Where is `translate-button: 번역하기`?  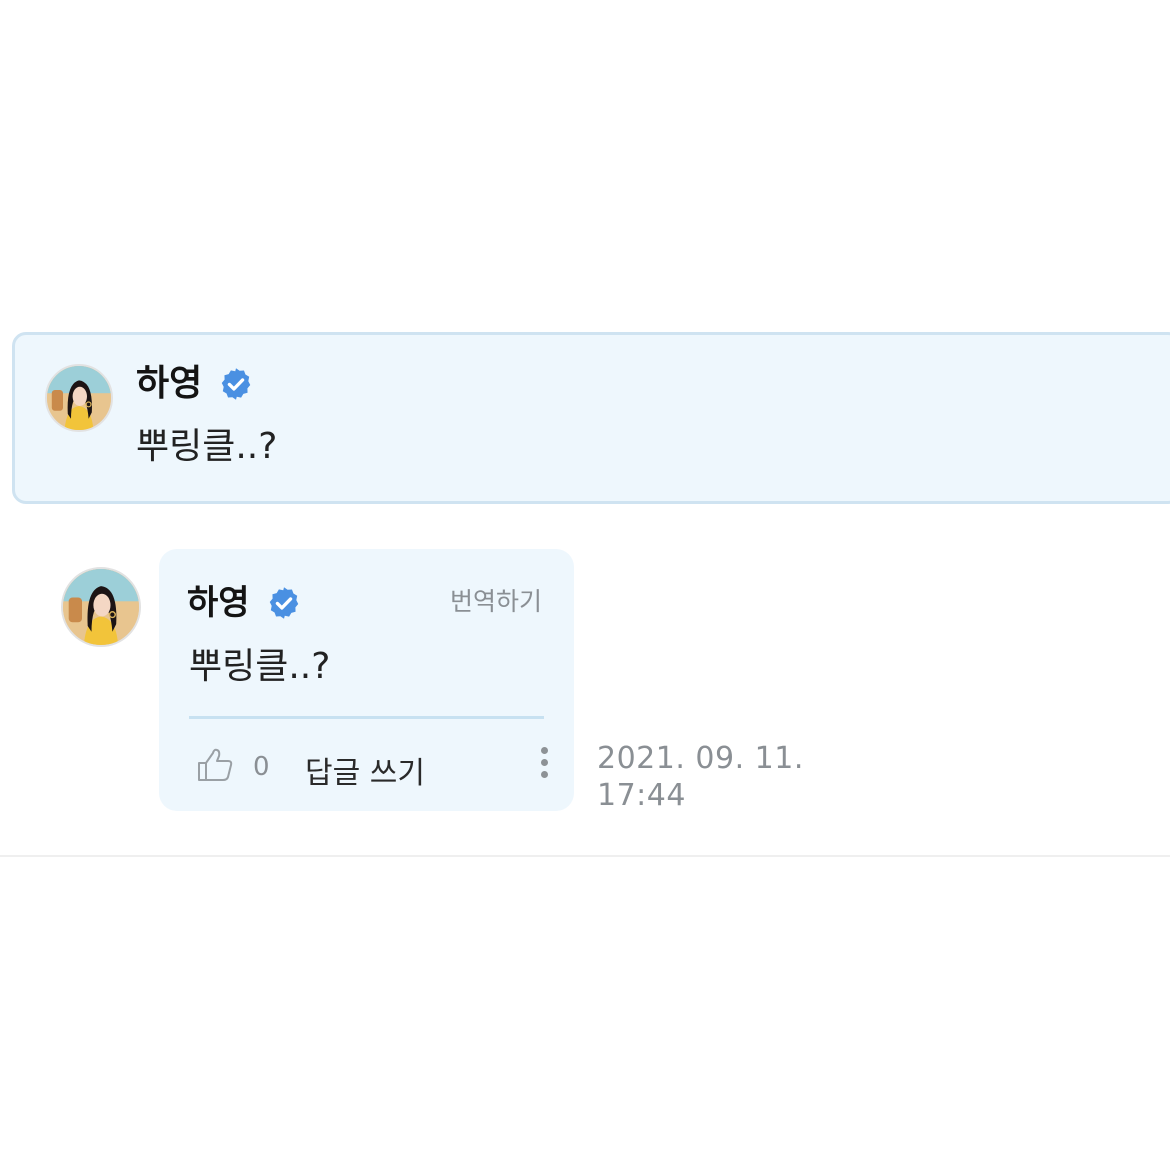
translate-button: 번역하기 is located at coordinates (496, 600).